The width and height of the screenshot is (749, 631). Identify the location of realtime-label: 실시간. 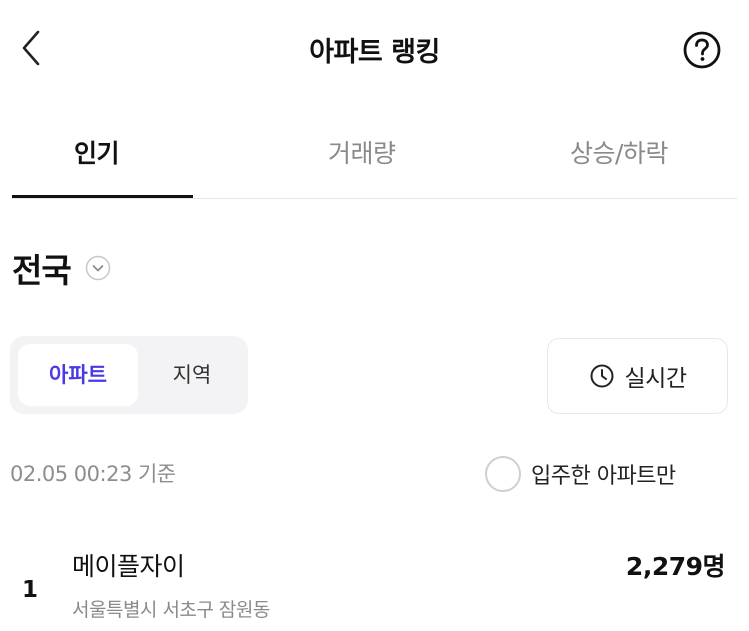
(655, 379).